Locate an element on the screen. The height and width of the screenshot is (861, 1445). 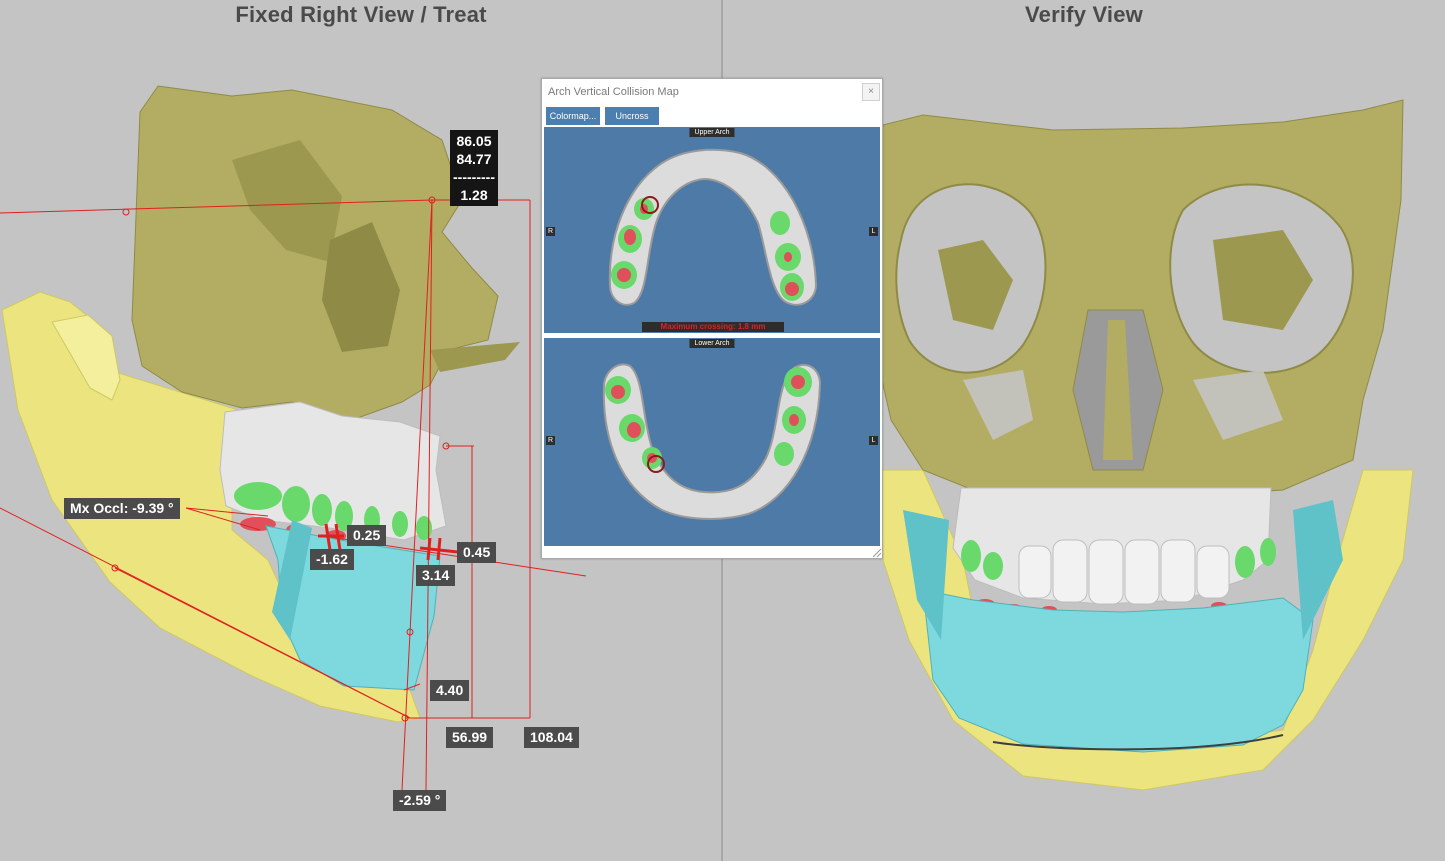
label-measure-5699: 56.99 is located at coordinates (470, 737).